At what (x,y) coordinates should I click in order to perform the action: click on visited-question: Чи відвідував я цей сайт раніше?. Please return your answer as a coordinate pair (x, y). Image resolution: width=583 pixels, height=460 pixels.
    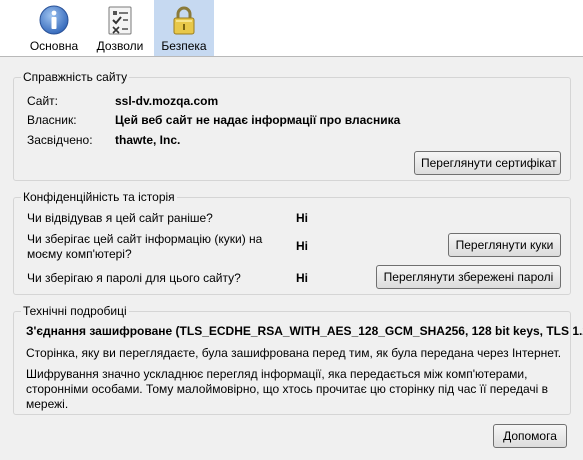
    Looking at the image, I should click on (120, 218).